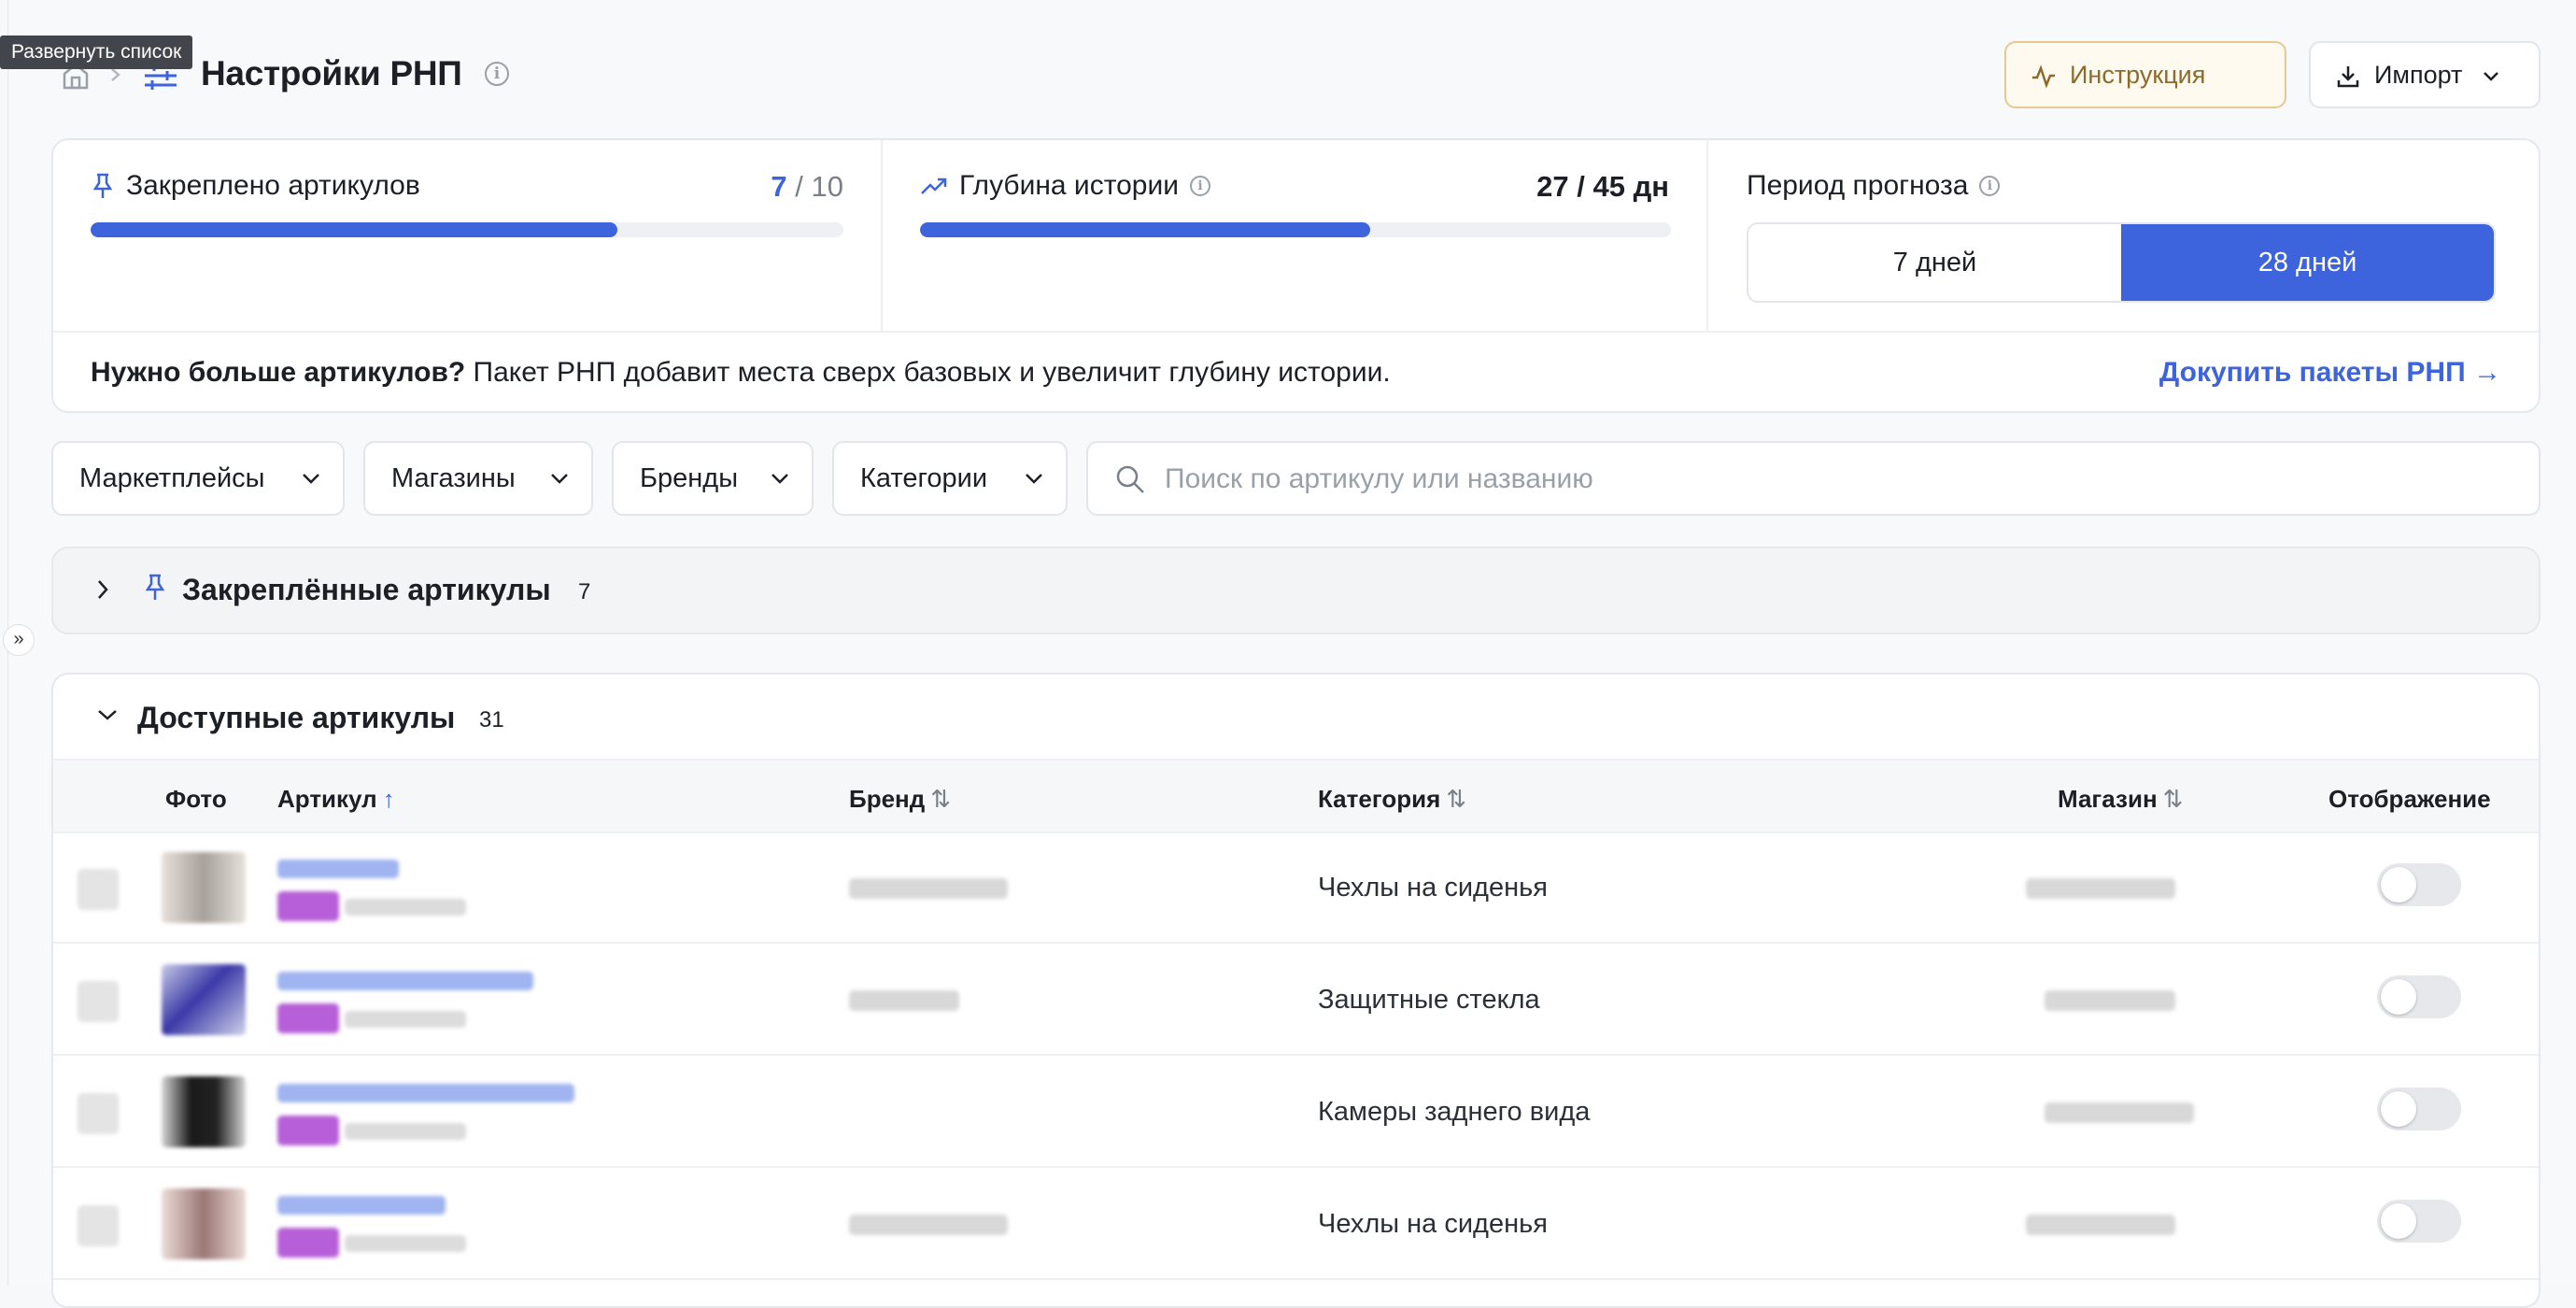 The width and height of the screenshot is (2576, 1308). I want to click on available-section-title: Доступные артикулы, so click(296, 717).